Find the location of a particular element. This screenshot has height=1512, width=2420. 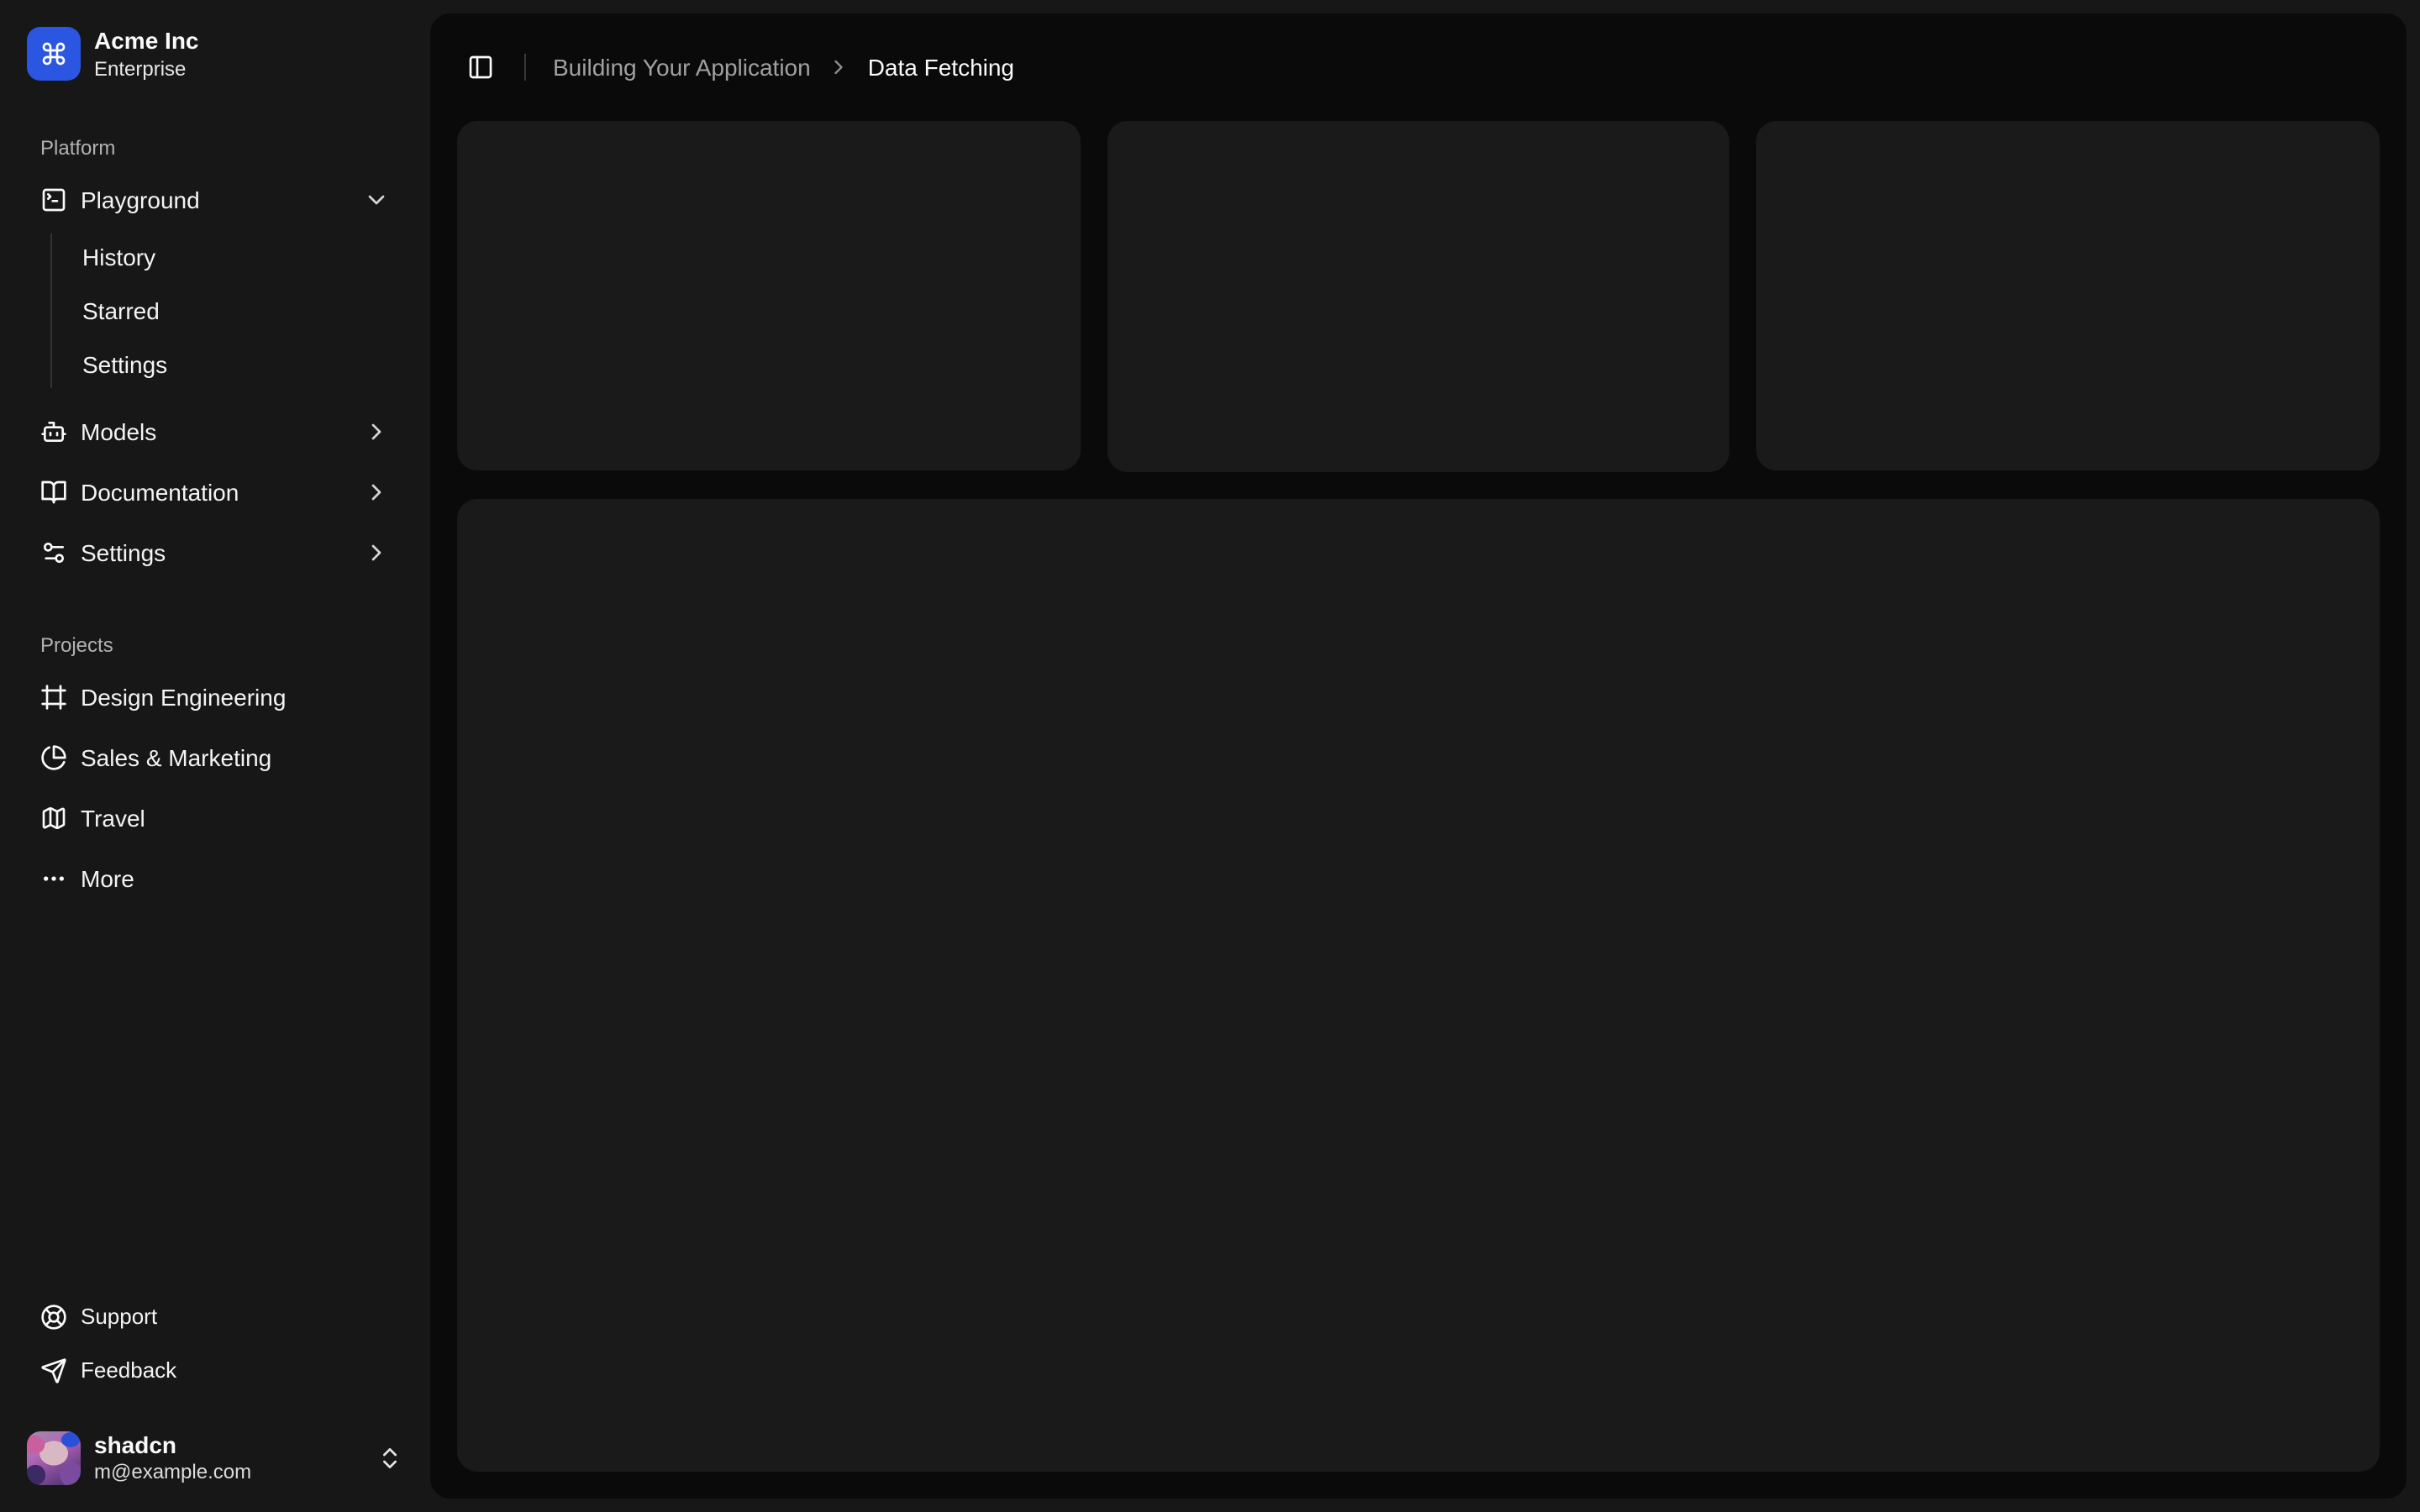

sidebar-item-settings: Settings is located at coordinates (215, 552).